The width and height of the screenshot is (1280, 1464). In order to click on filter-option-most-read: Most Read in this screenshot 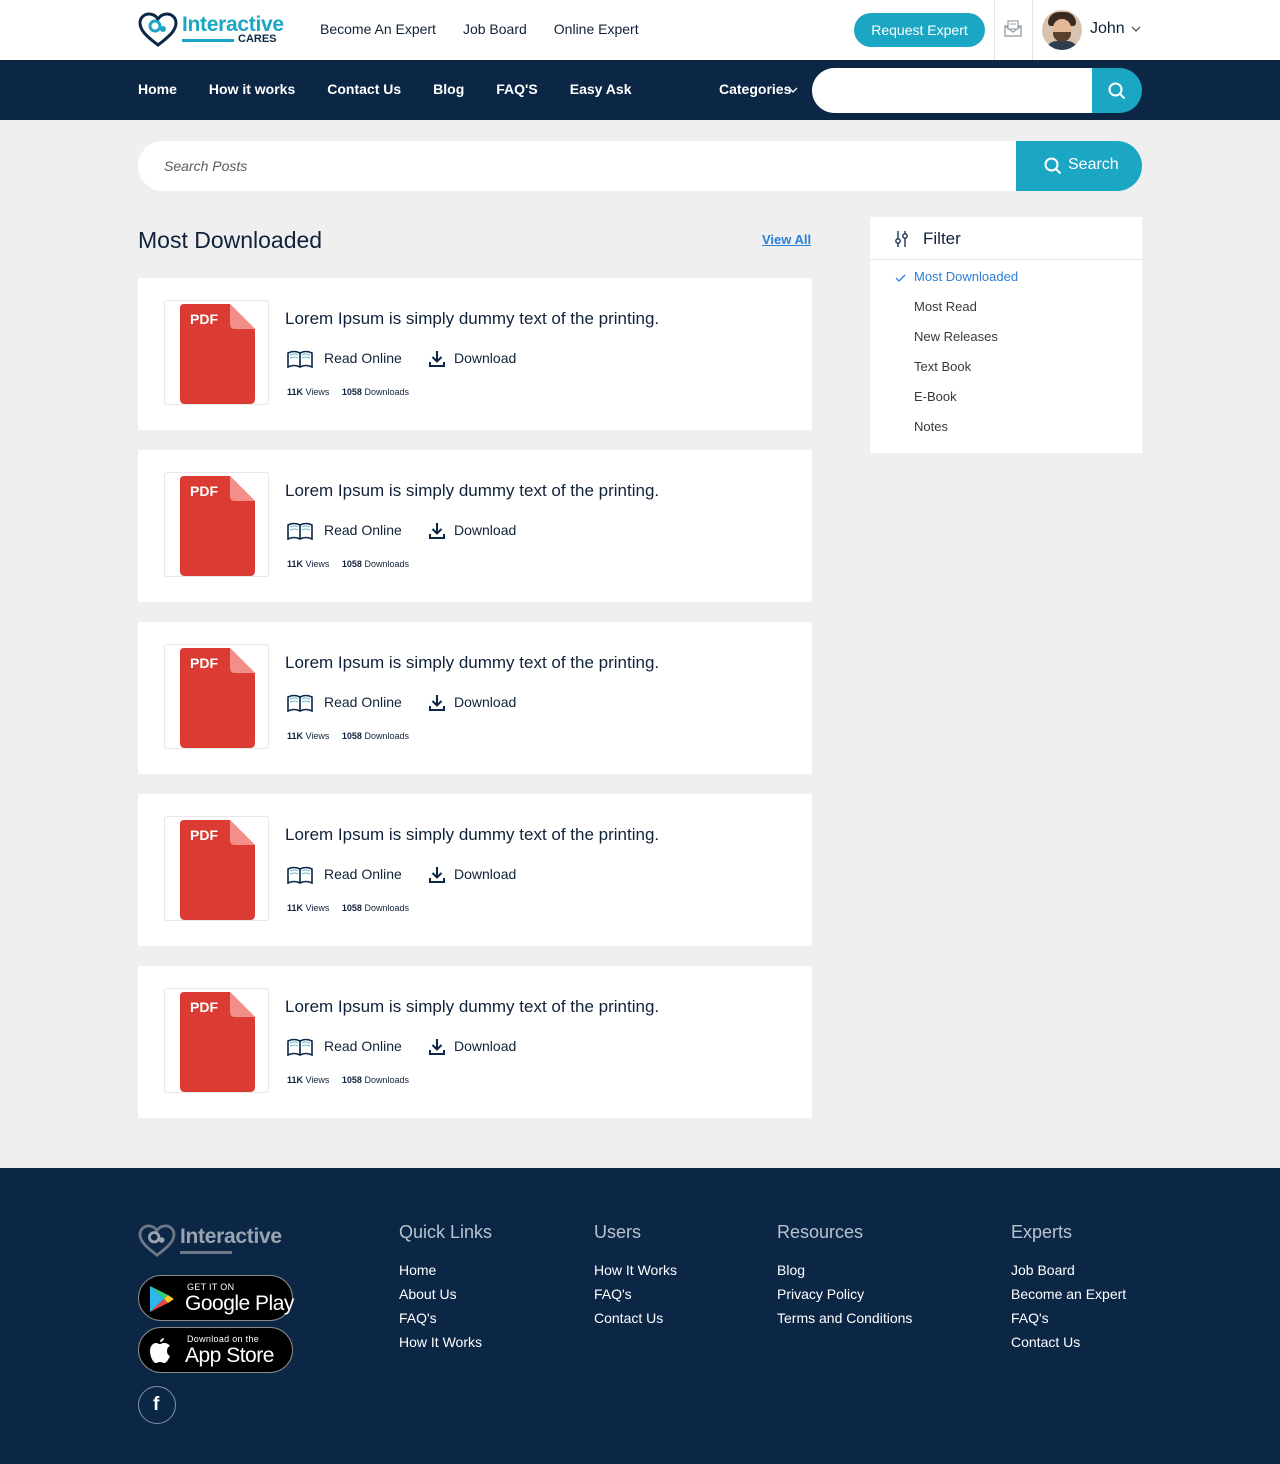, I will do `click(945, 306)`.